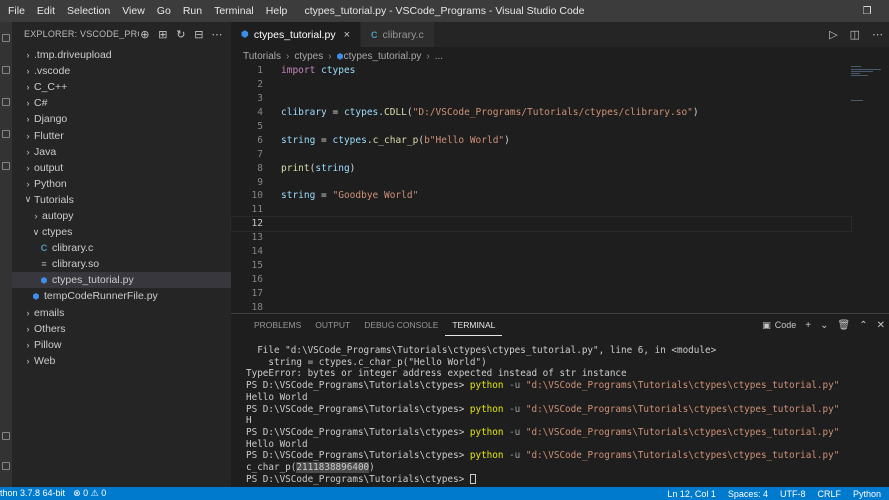  What do you see at coordinates (870, 94) in the screenshot?
I see `minimap` at bounding box center [870, 94].